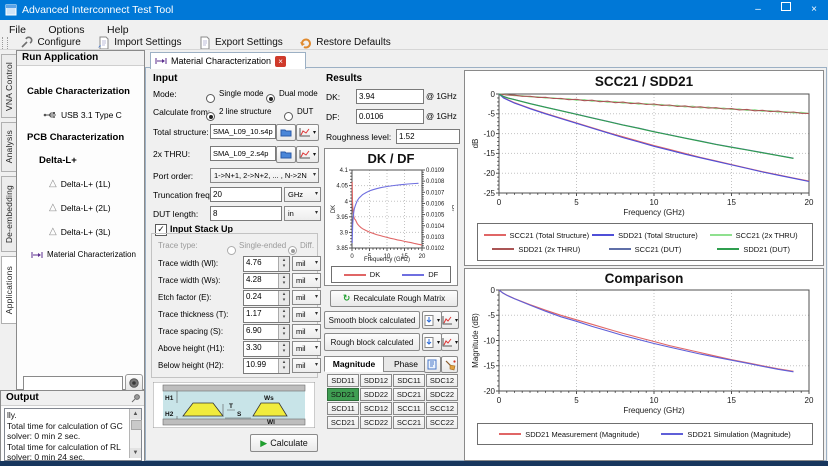 This screenshot has width=828, height=466. Describe the element at coordinates (343, 408) in the screenshot. I see `matrix-cell: SCD11` at that location.